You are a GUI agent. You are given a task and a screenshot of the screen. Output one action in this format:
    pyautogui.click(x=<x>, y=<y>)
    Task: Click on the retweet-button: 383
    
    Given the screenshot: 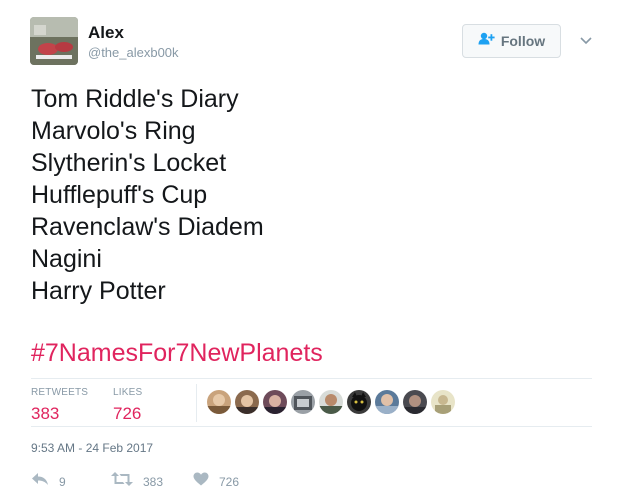 What is the action you would take?
    pyautogui.click(x=137, y=481)
    